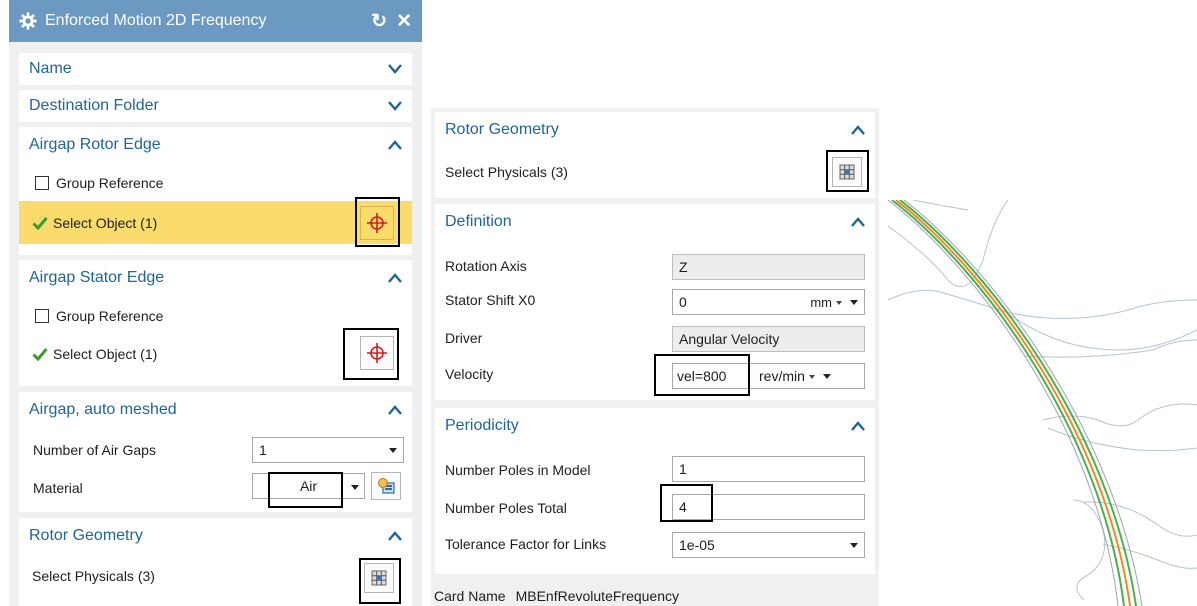 The image size is (1197, 606). What do you see at coordinates (597, 596) in the screenshot?
I see `card-name-value: MBEnfRevoluteFrequency` at bounding box center [597, 596].